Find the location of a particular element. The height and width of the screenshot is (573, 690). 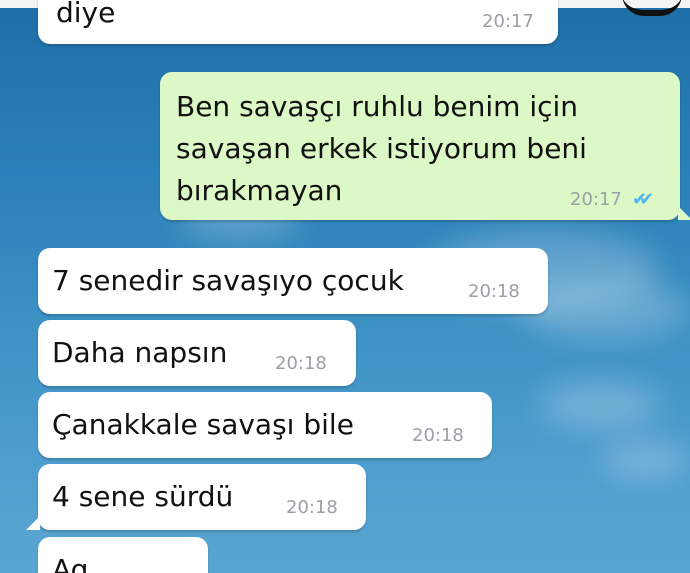

message-text: 7 senedir savaşıyo çocuk is located at coordinates (228, 280).